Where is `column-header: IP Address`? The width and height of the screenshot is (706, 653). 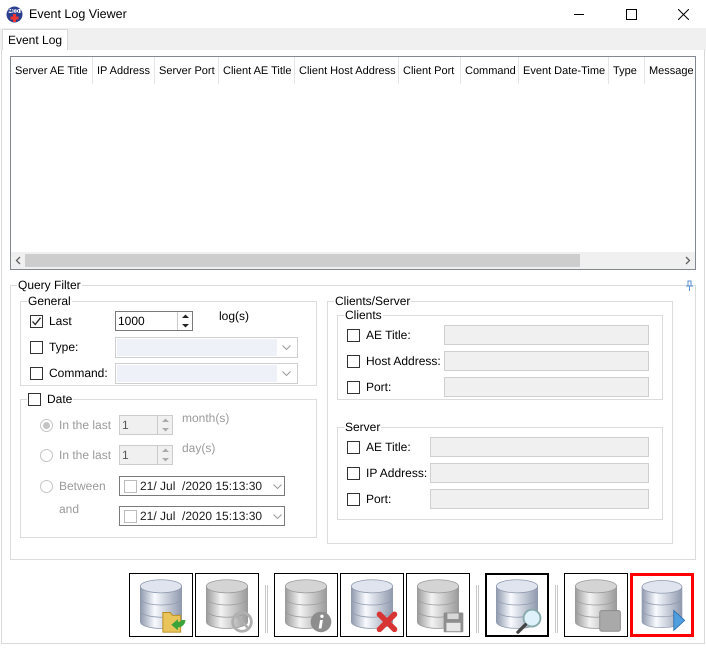 column-header: IP Address is located at coordinates (124, 70).